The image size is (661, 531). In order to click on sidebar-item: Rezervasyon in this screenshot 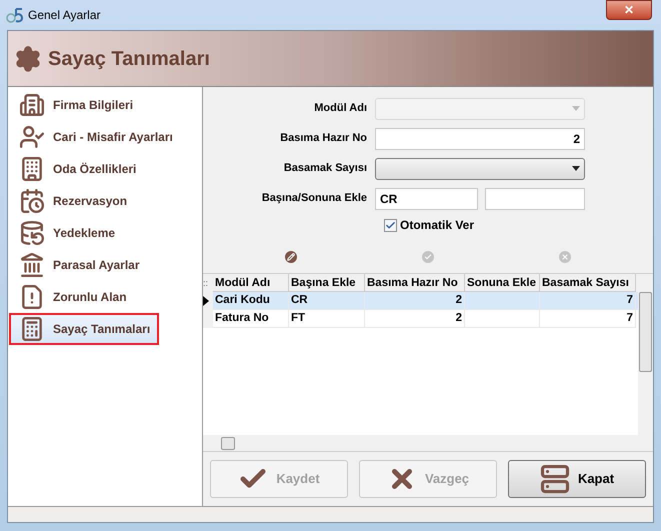, I will do `click(105, 201)`.